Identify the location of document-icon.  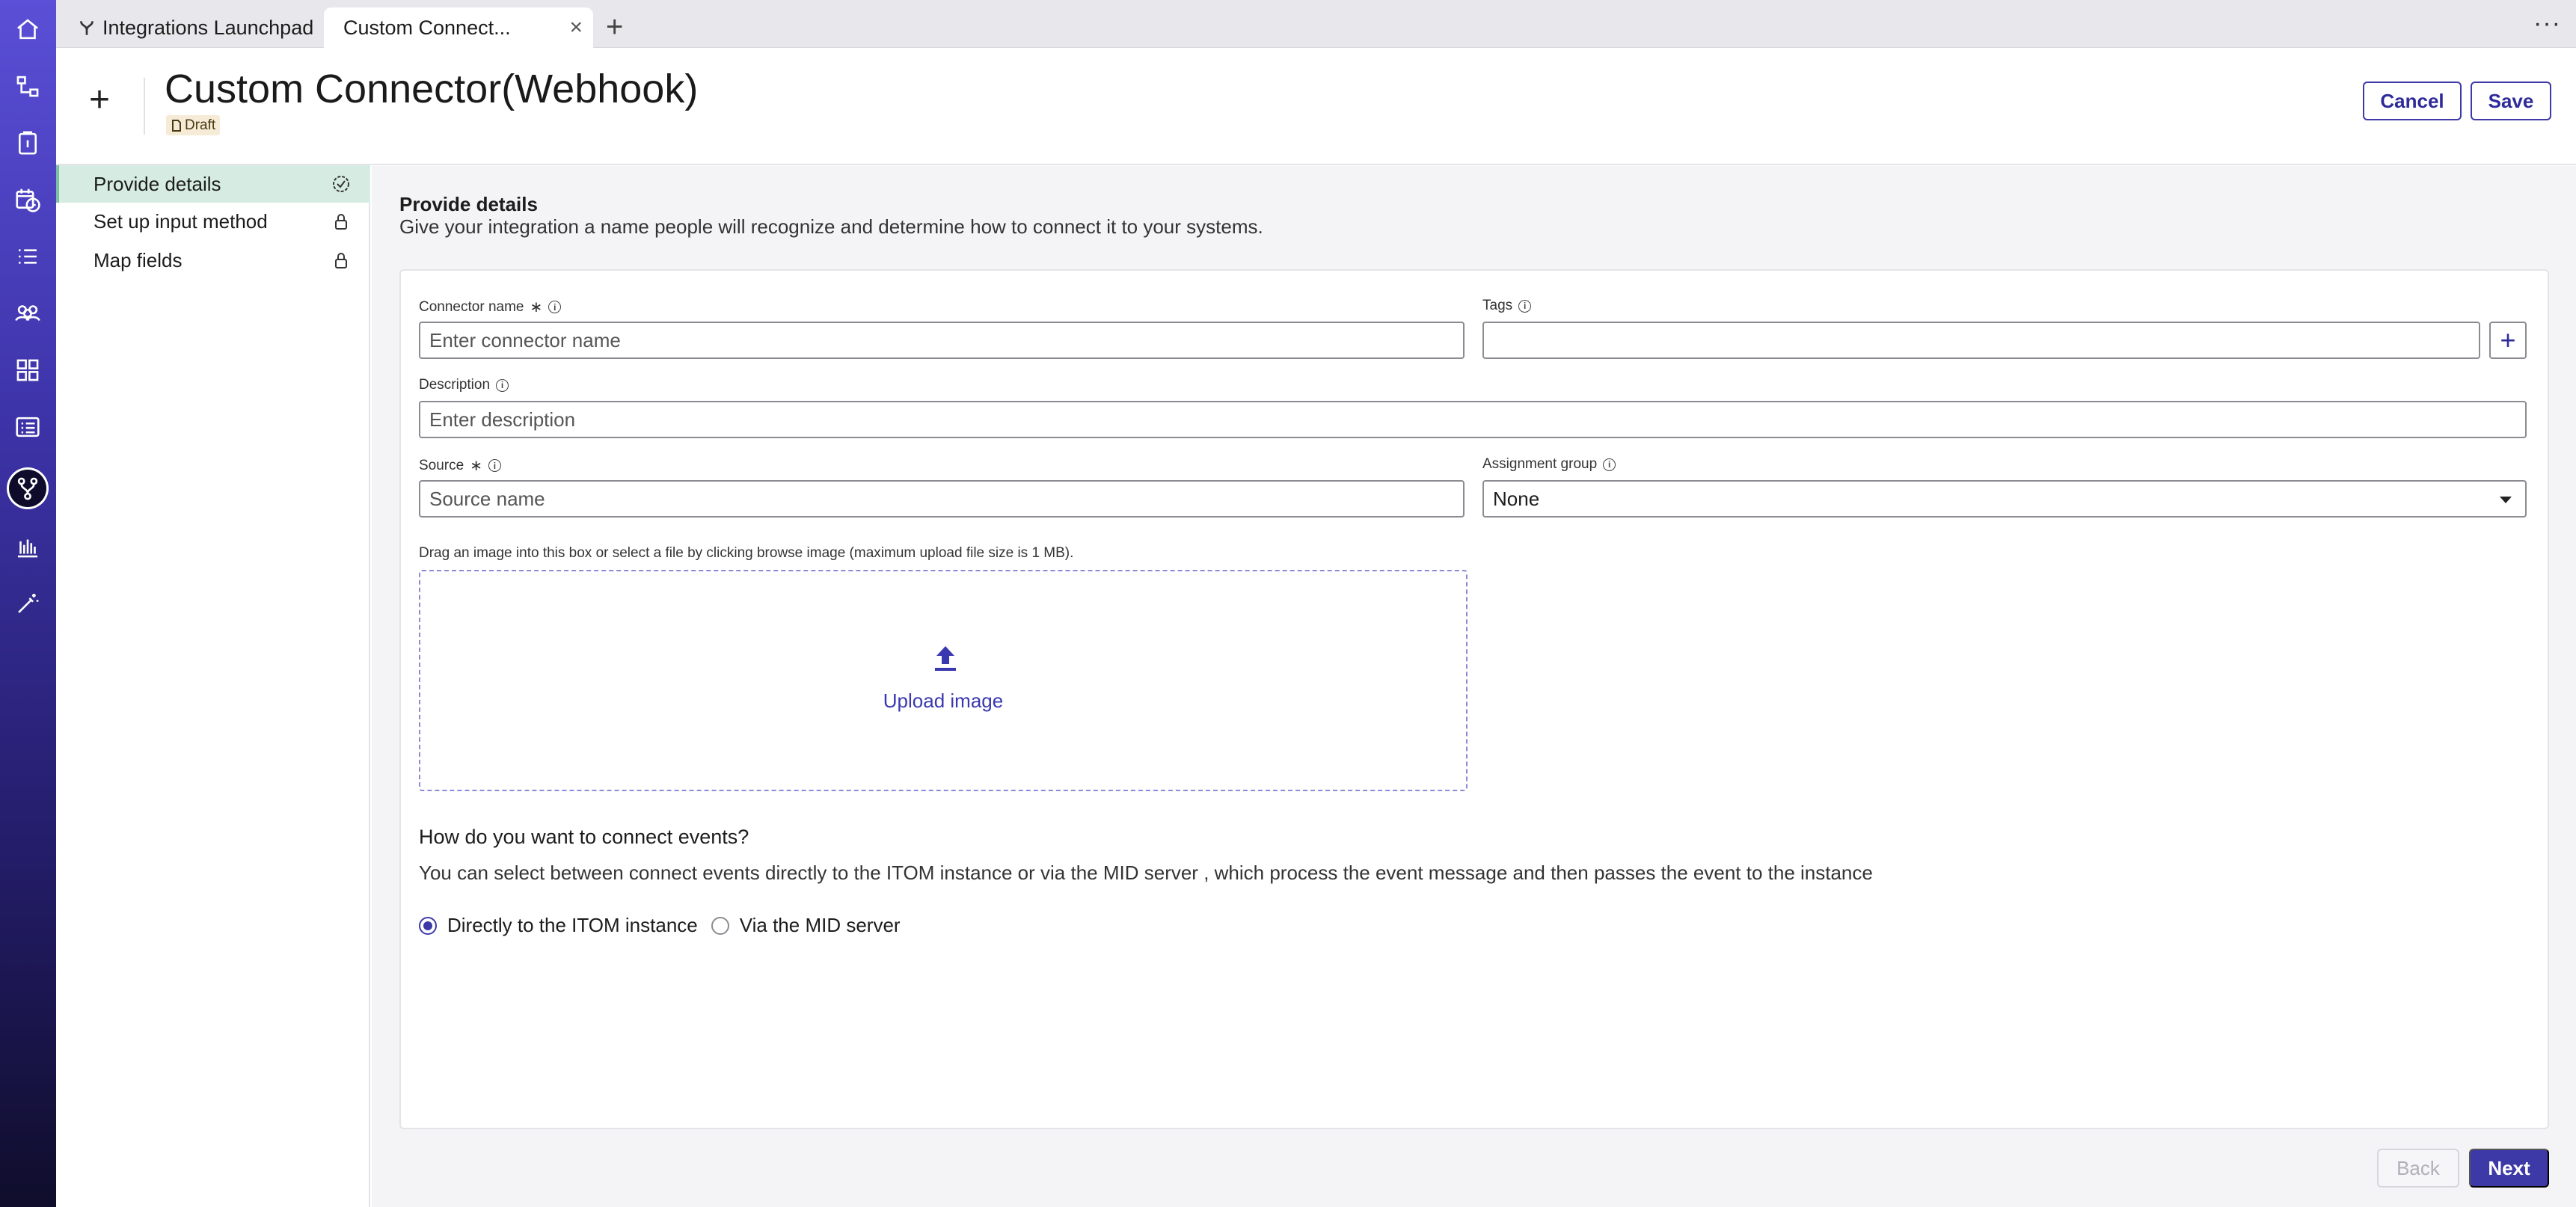
(176, 125).